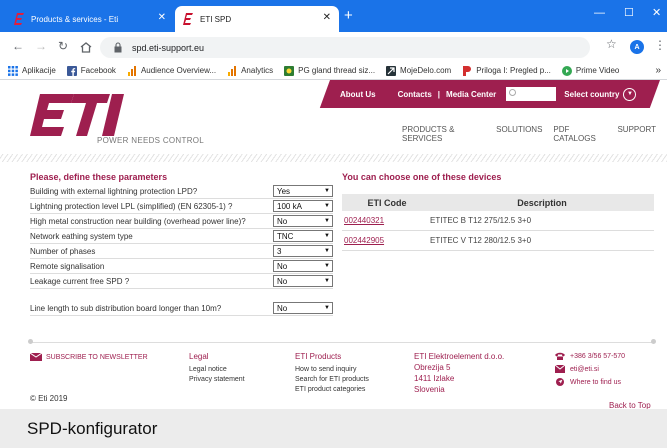 The height and width of the screenshot is (448, 667). I want to click on site-search-input, so click(531, 94).